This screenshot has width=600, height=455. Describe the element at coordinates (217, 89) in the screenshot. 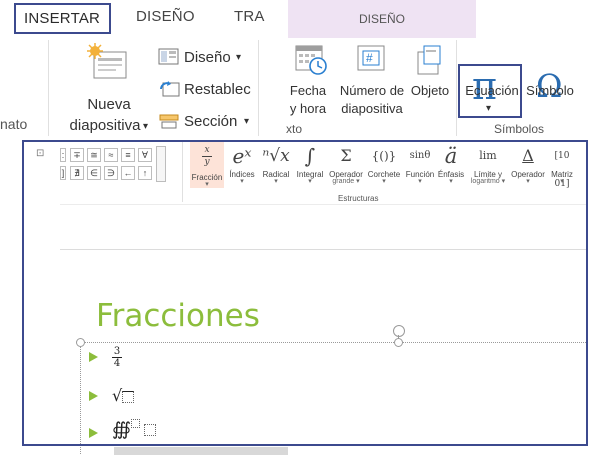

I see `reset-button: Restablec` at that location.